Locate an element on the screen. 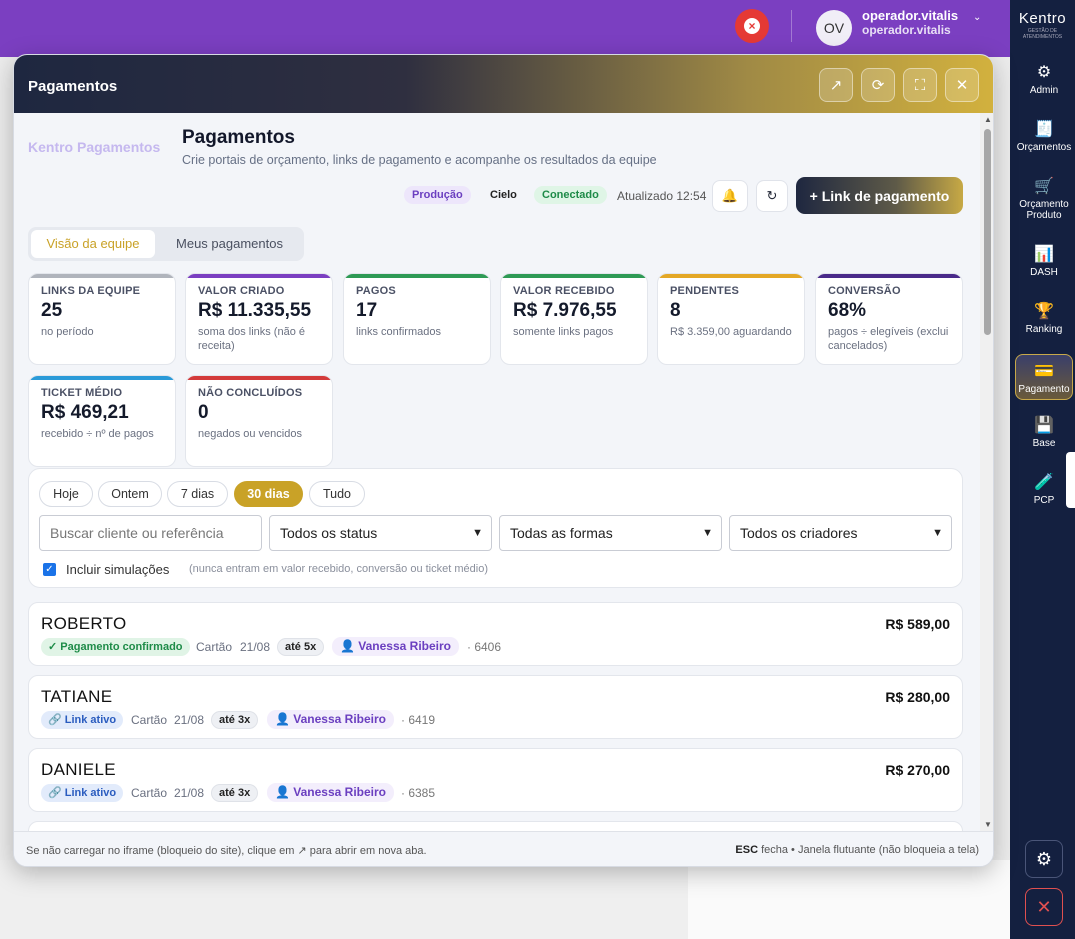  installments-badge: até 3x is located at coordinates (235, 720).